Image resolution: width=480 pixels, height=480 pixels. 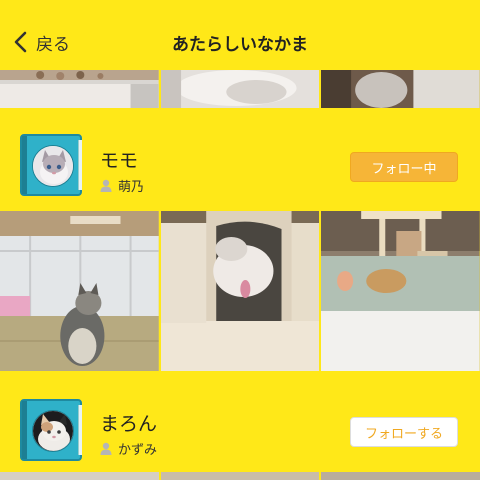 I want to click on photo-grid-previous, so click(x=240, y=89).